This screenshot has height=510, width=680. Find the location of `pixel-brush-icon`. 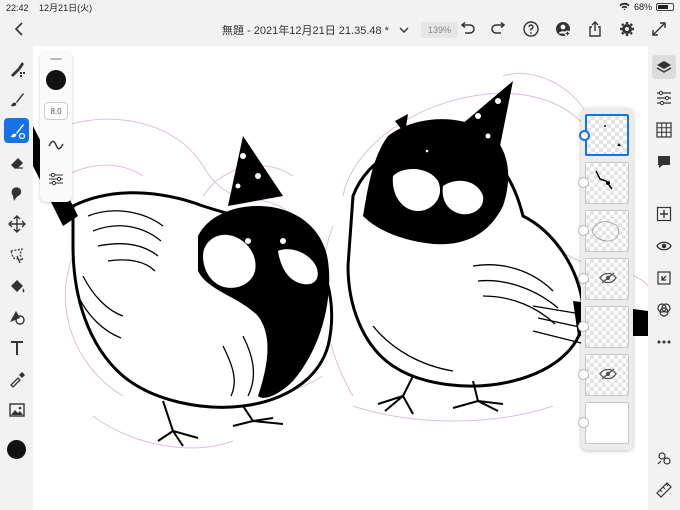

pixel-brush-icon is located at coordinates (17, 69).